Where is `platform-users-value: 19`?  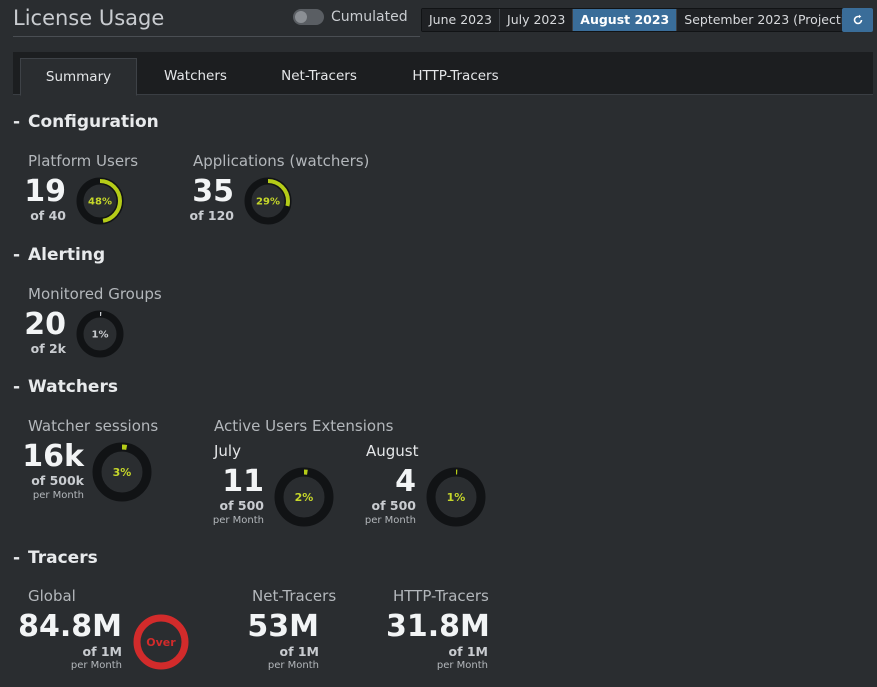
platform-users-value: 19 is located at coordinates (45, 191).